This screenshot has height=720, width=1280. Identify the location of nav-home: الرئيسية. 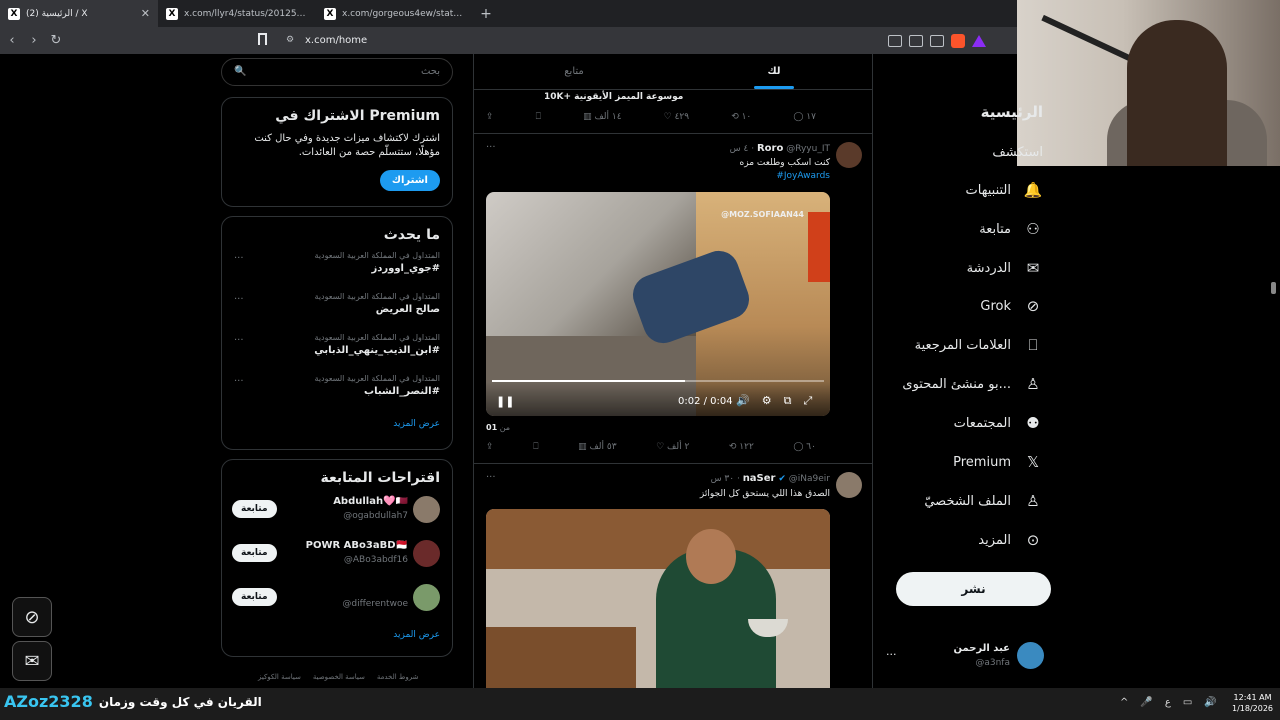
(943, 112).